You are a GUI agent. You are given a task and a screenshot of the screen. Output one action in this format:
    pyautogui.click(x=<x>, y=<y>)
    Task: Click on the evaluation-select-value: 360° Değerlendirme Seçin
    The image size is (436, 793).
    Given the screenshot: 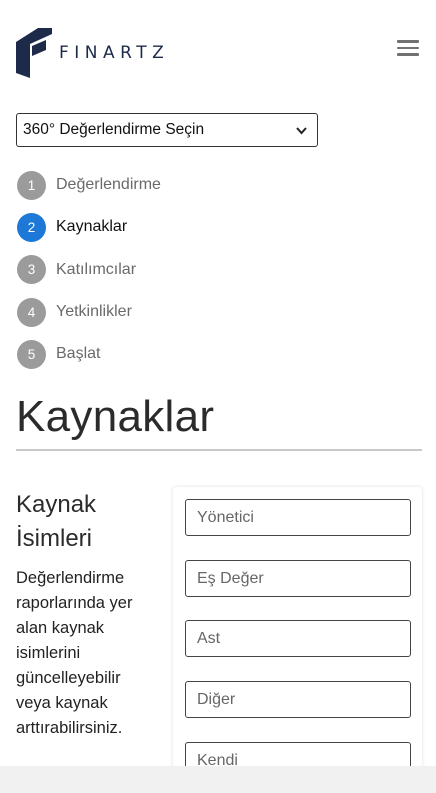 What is the action you would take?
    pyautogui.click(x=114, y=129)
    